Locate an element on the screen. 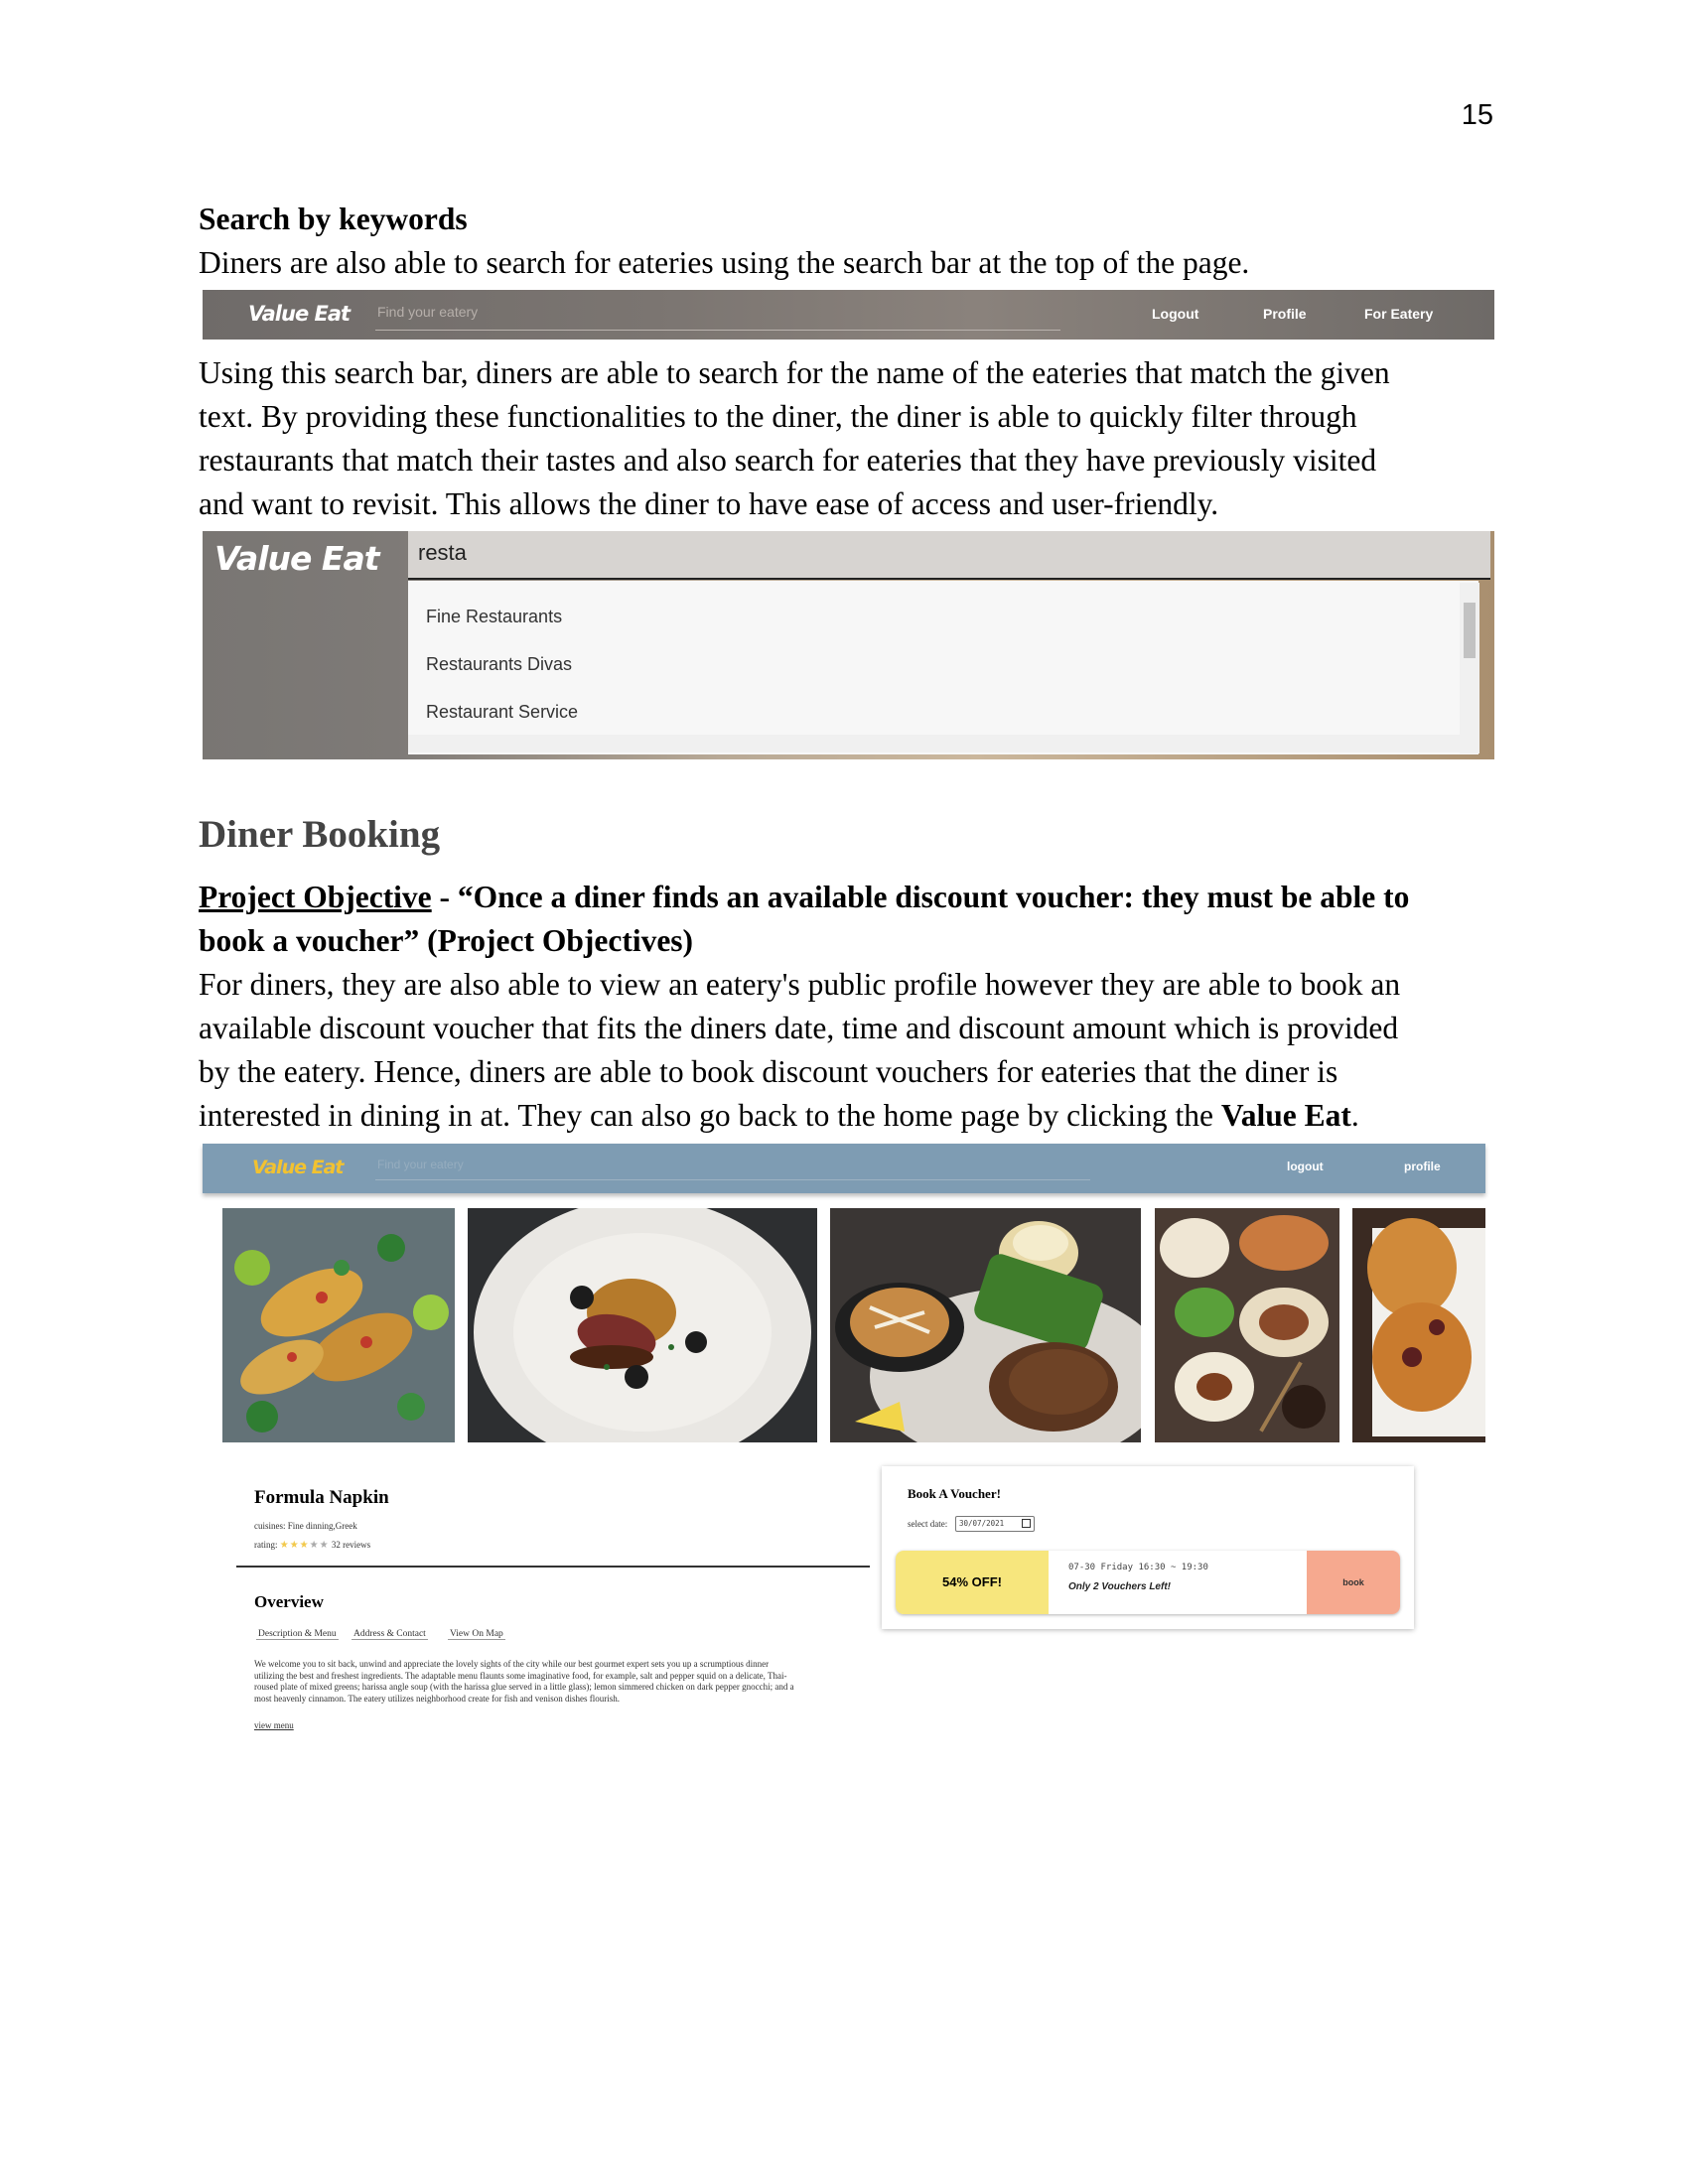 The width and height of the screenshot is (1688, 2184). discount-badge: 54% OFF! is located at coordinates (972, 1582).